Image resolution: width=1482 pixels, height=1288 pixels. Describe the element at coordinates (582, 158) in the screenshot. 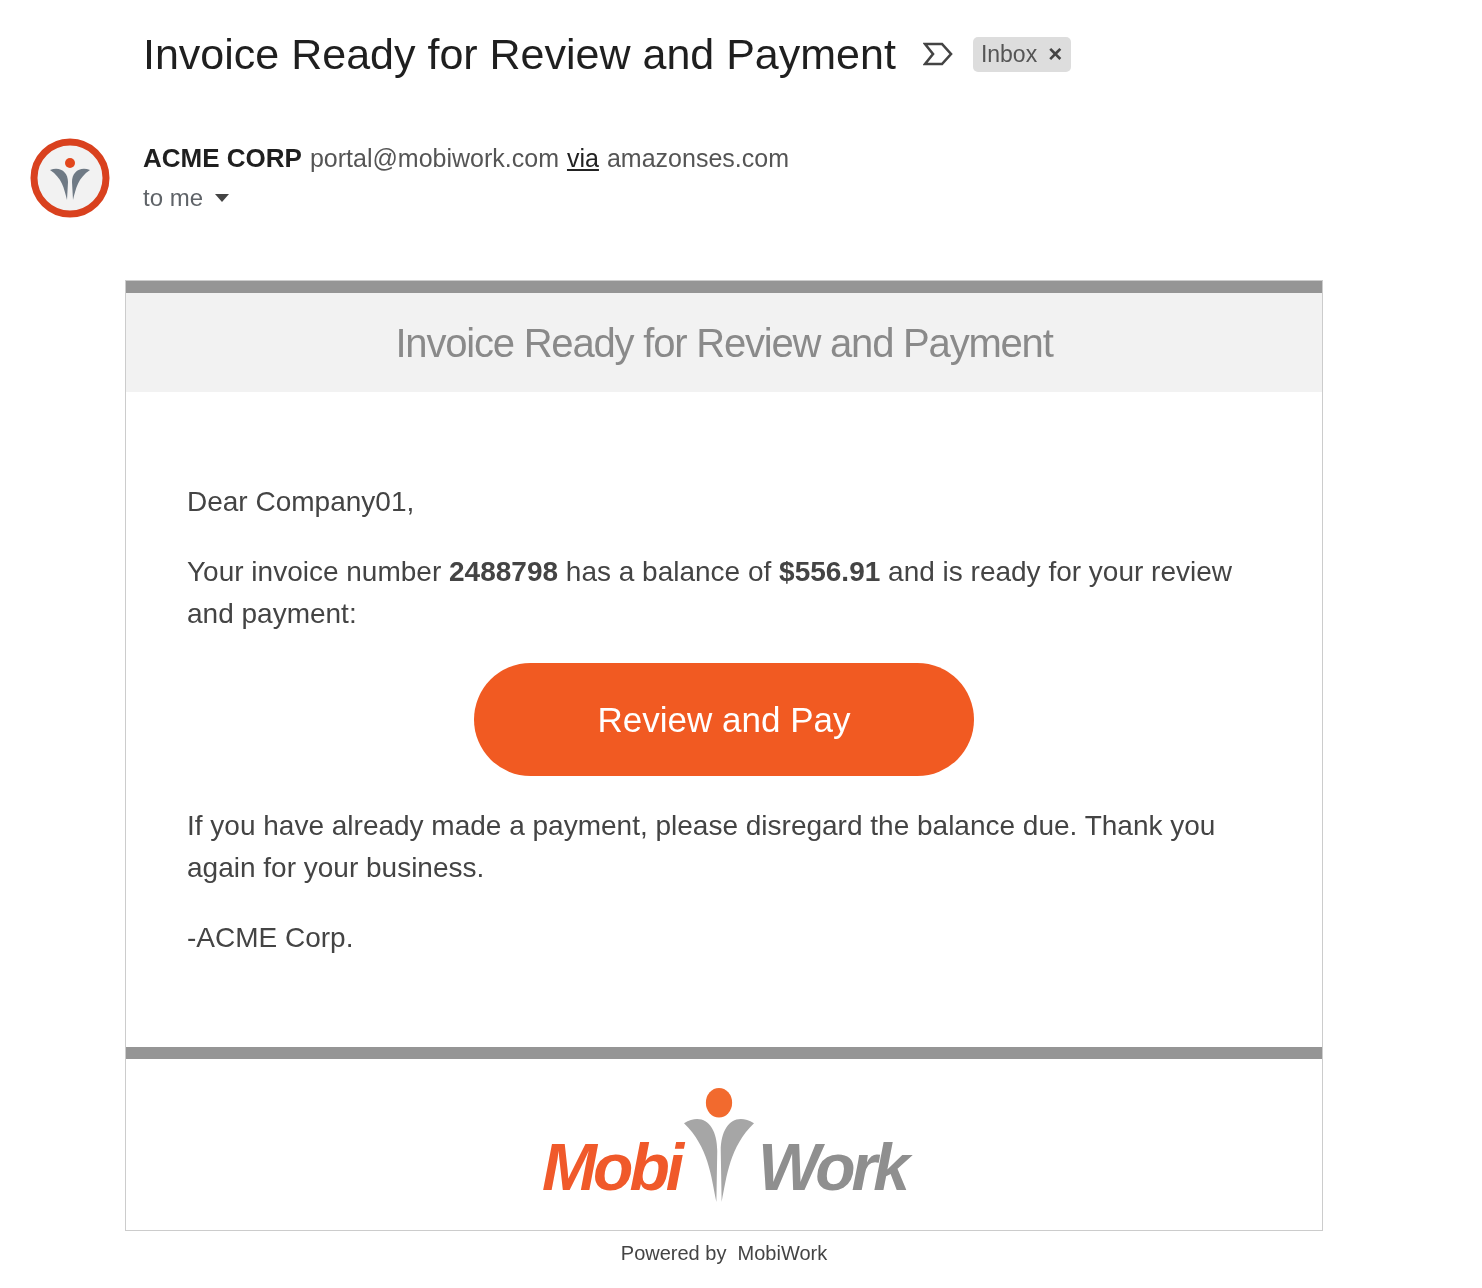

I see `via-link: via` at that location.